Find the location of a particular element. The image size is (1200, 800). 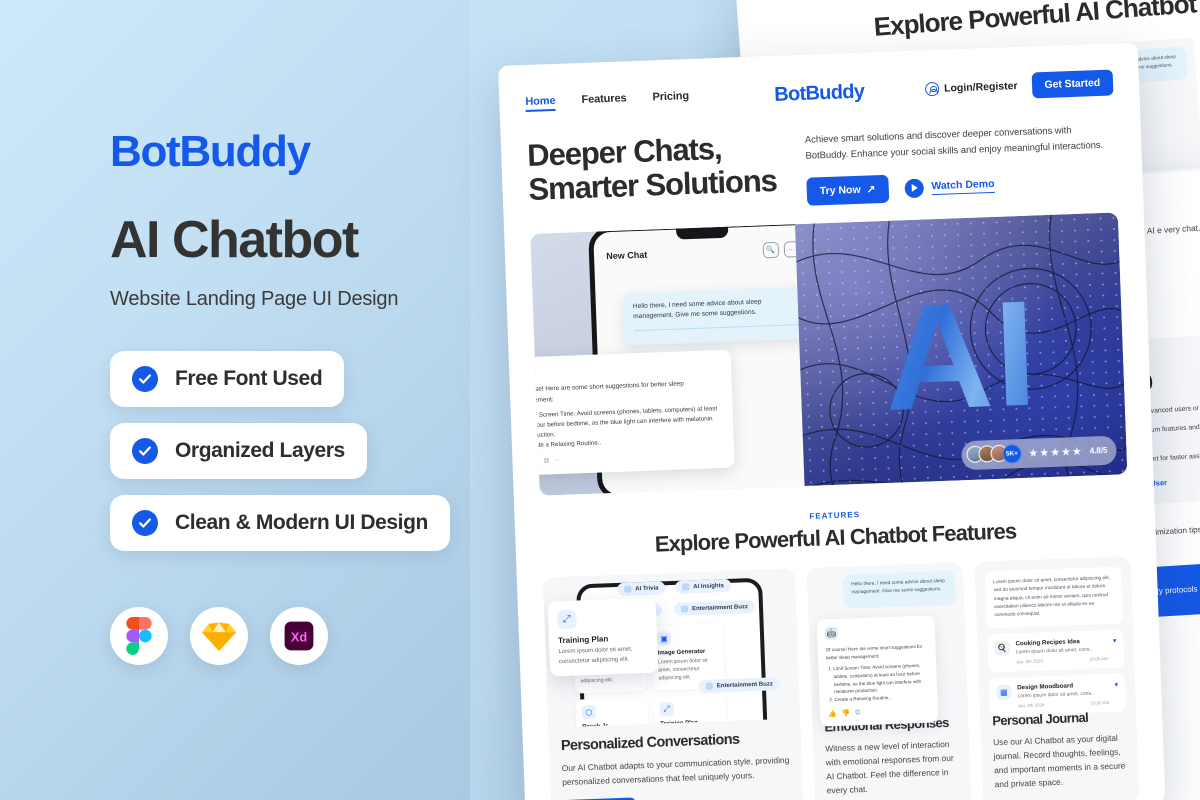

try-now-button: Try Now ↗ is located at coordinates (847, 191).